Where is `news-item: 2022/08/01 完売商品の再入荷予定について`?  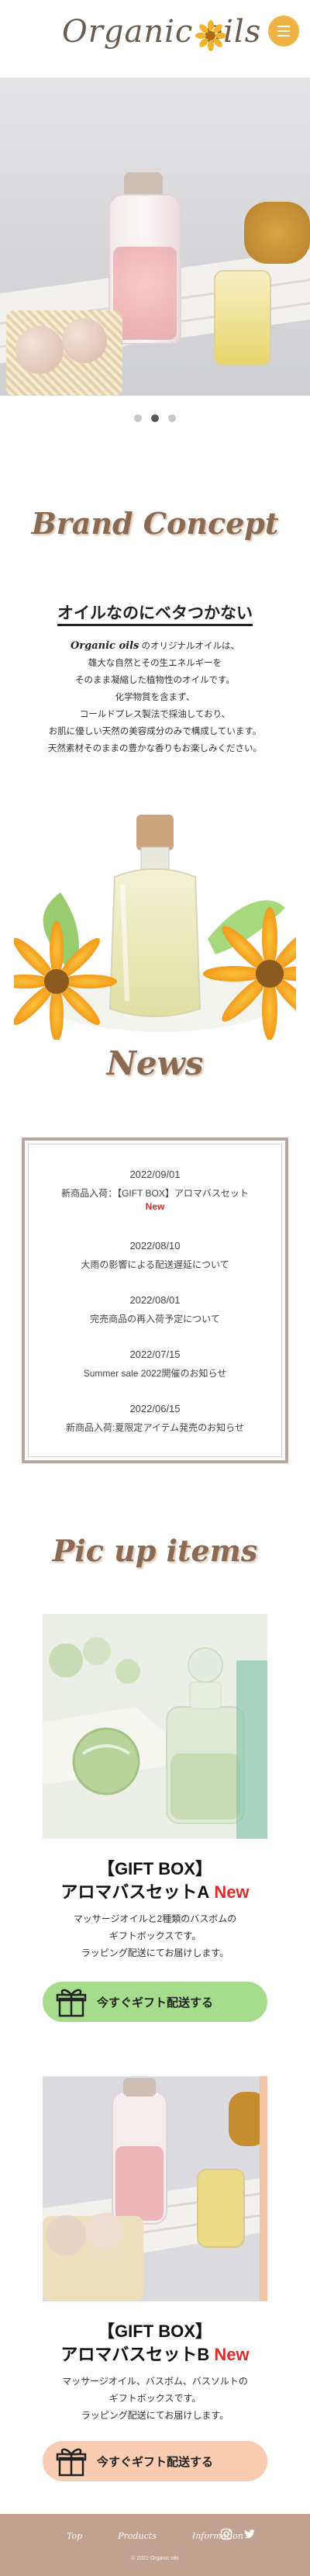 news-item: 2022/08/01 完売商品の再入荷予定について is located at coordinates (155, 1309).